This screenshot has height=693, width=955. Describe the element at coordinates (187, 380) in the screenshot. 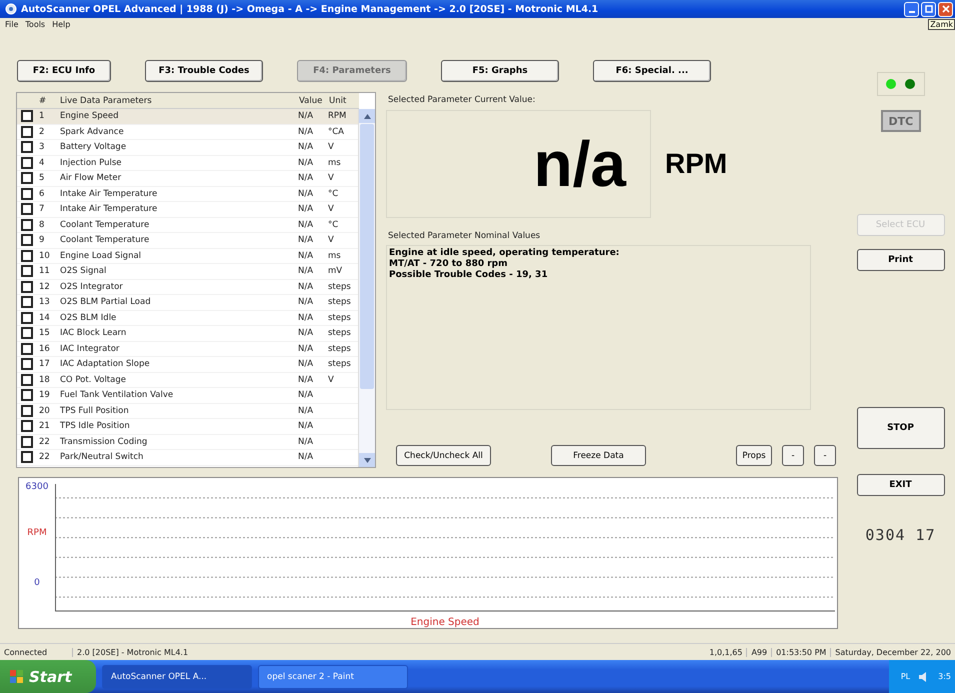

I see `parameter-row: 18 CO Pot. Voltage N/A V` at that location.